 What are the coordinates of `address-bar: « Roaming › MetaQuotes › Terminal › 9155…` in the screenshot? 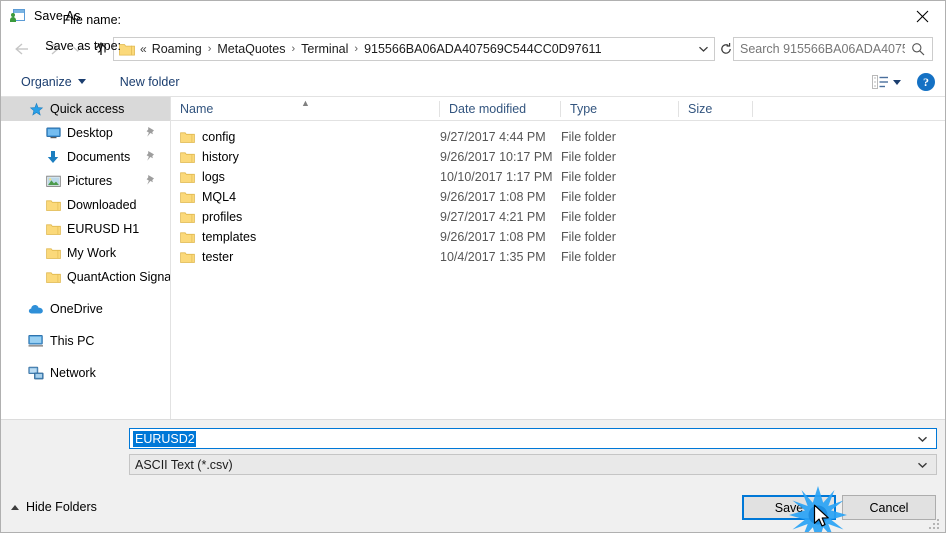 It's located at (414, 49).